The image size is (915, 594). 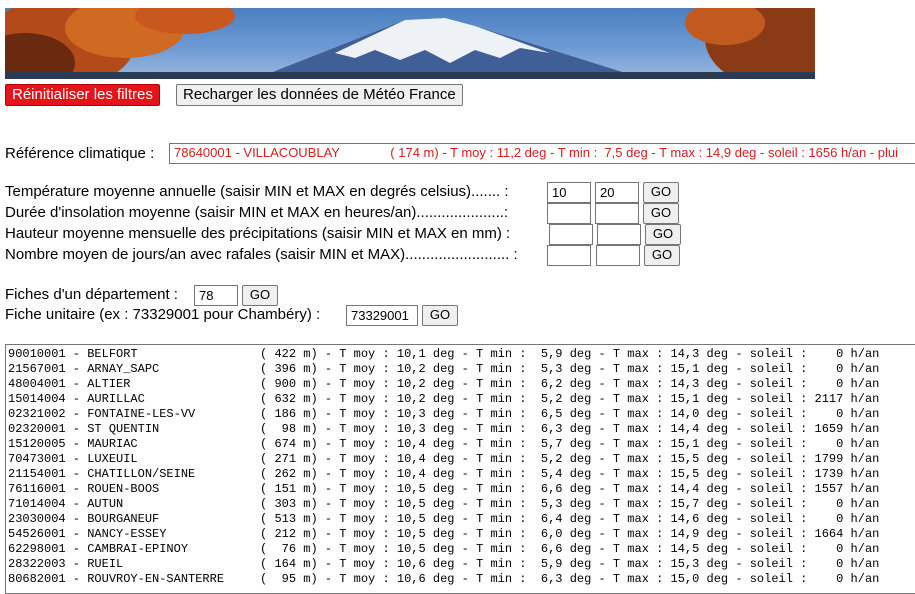 I want to click on reset-filters-button: Réinitialiser les filtres, so click(x=82, y=95).